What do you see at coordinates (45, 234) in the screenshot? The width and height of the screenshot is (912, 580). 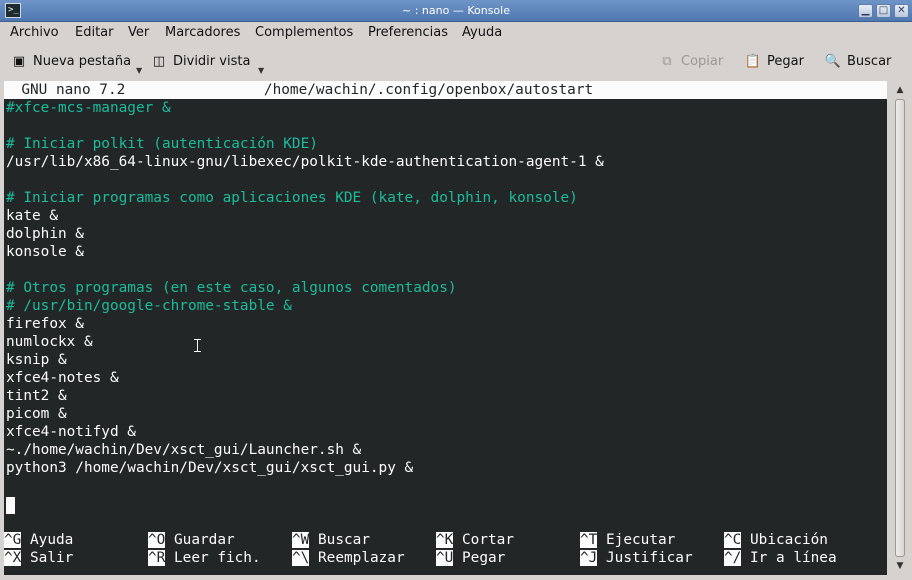 I see `code-line: dolphin &` at bounding box center [45, 234].